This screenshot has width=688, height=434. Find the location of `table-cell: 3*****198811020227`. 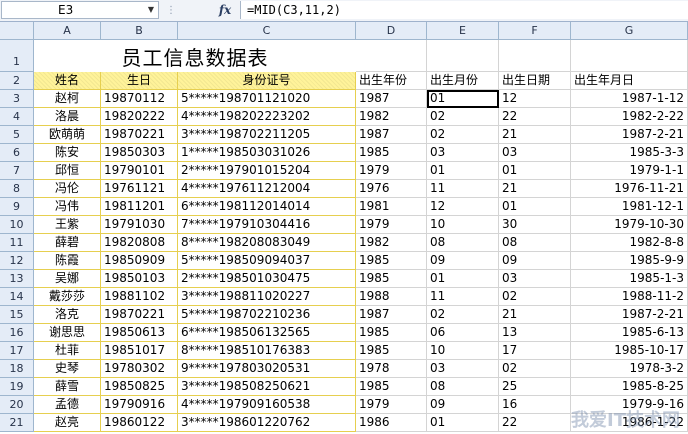

table-cell: 3*****198811020227 is located at coordinates (267, 297).